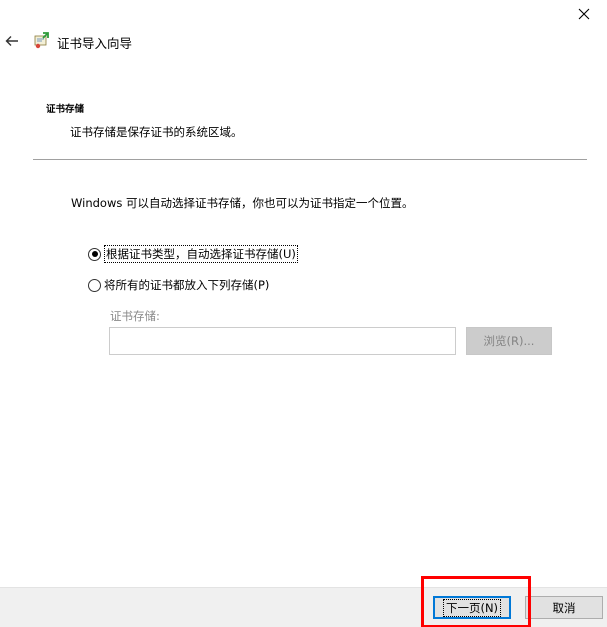 Image resolution: width=607 pixels, height=627 pixels. I want to click on back-arrow-icon, so click(12, 42).